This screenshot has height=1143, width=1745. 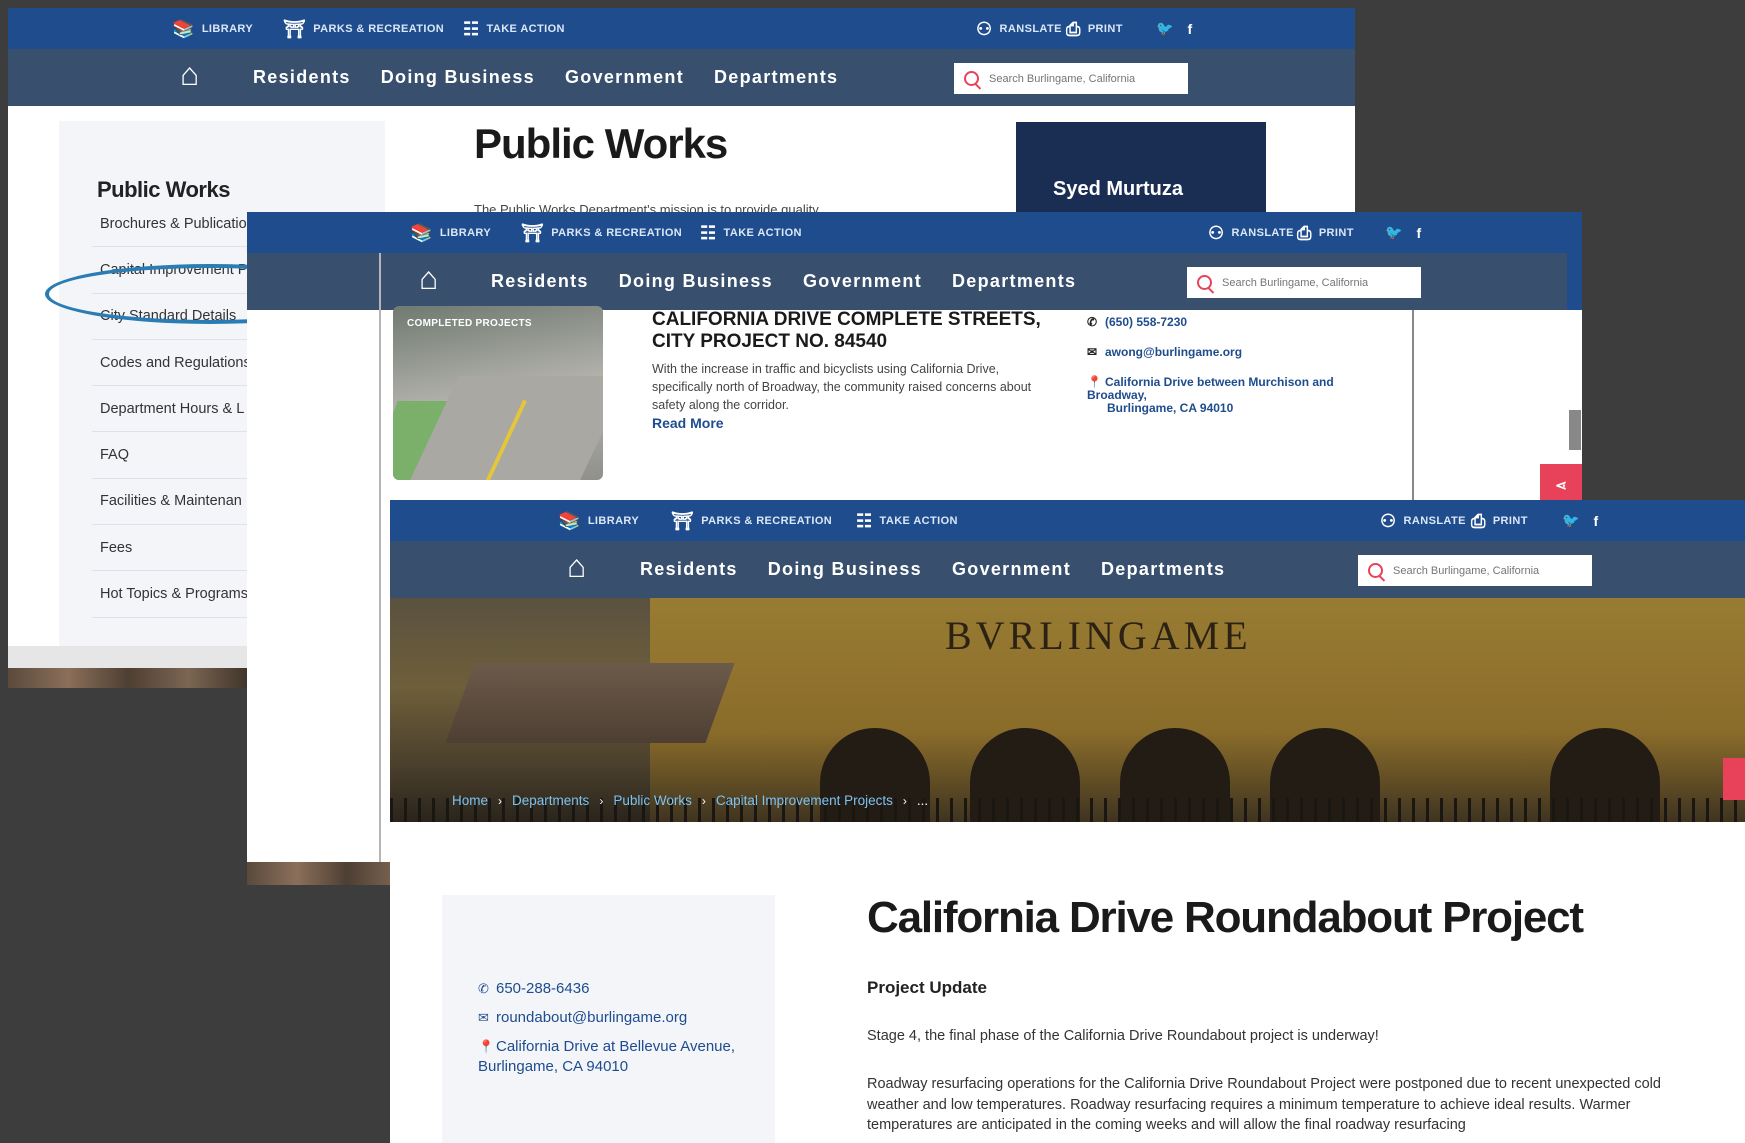 What do you see at coordinates (550, 800) in the screenshot?
I see `breadcrumb-departments: Departments` at bounding box center [550, 800].